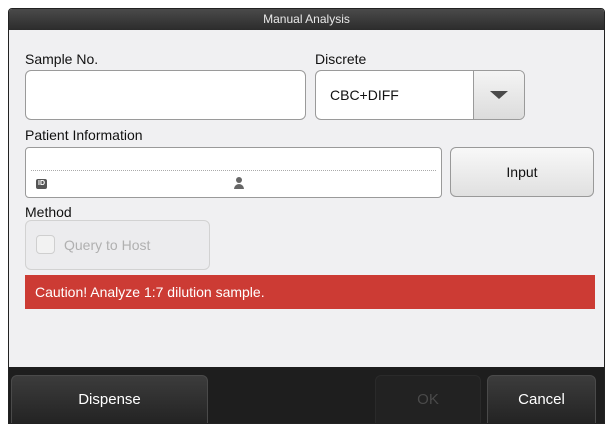  I want to click on chevron-down-icon, so click(499, 95).